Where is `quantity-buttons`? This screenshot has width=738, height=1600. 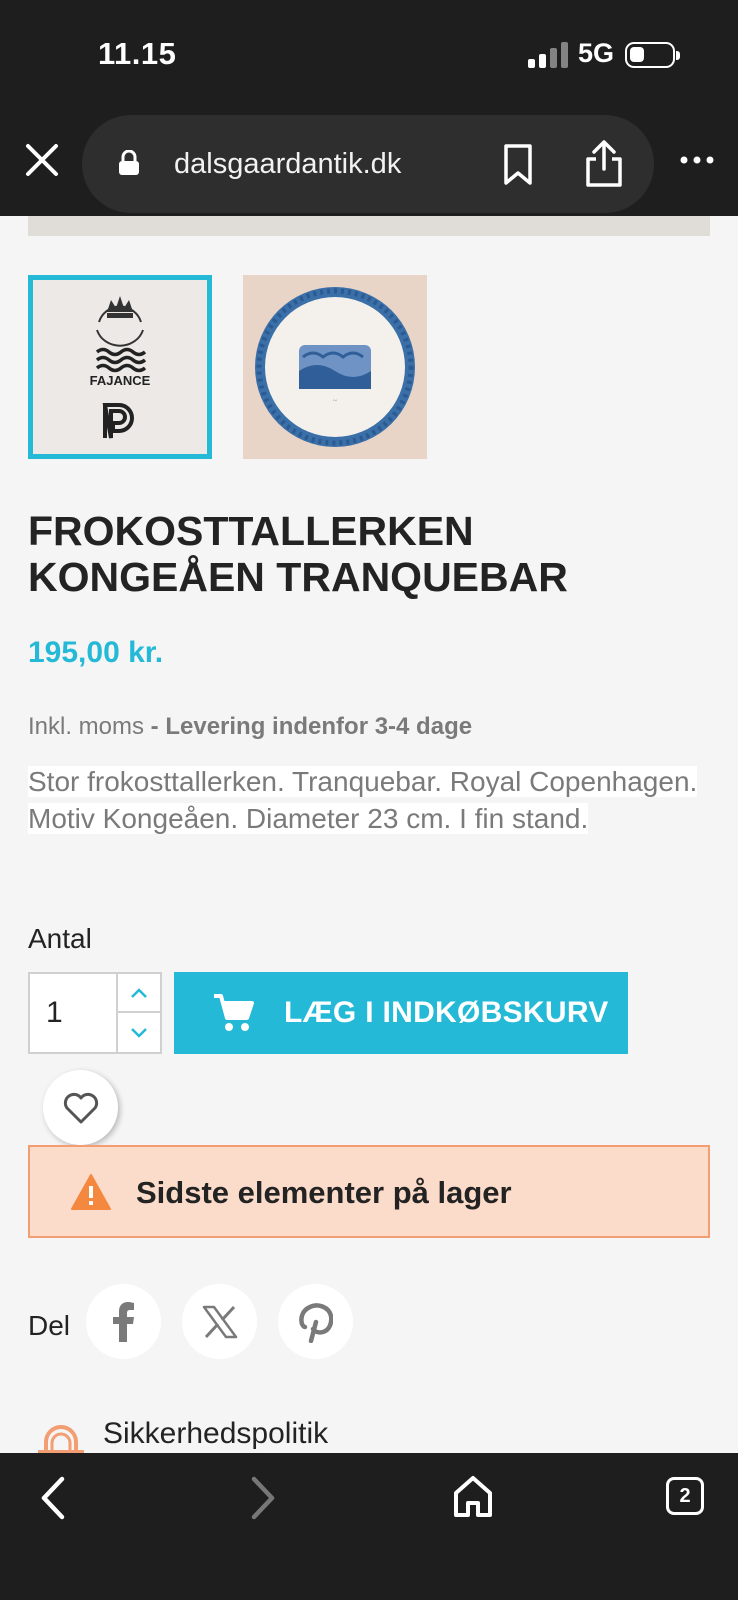
quantity-buttons is located at coordinates (138, 1013).